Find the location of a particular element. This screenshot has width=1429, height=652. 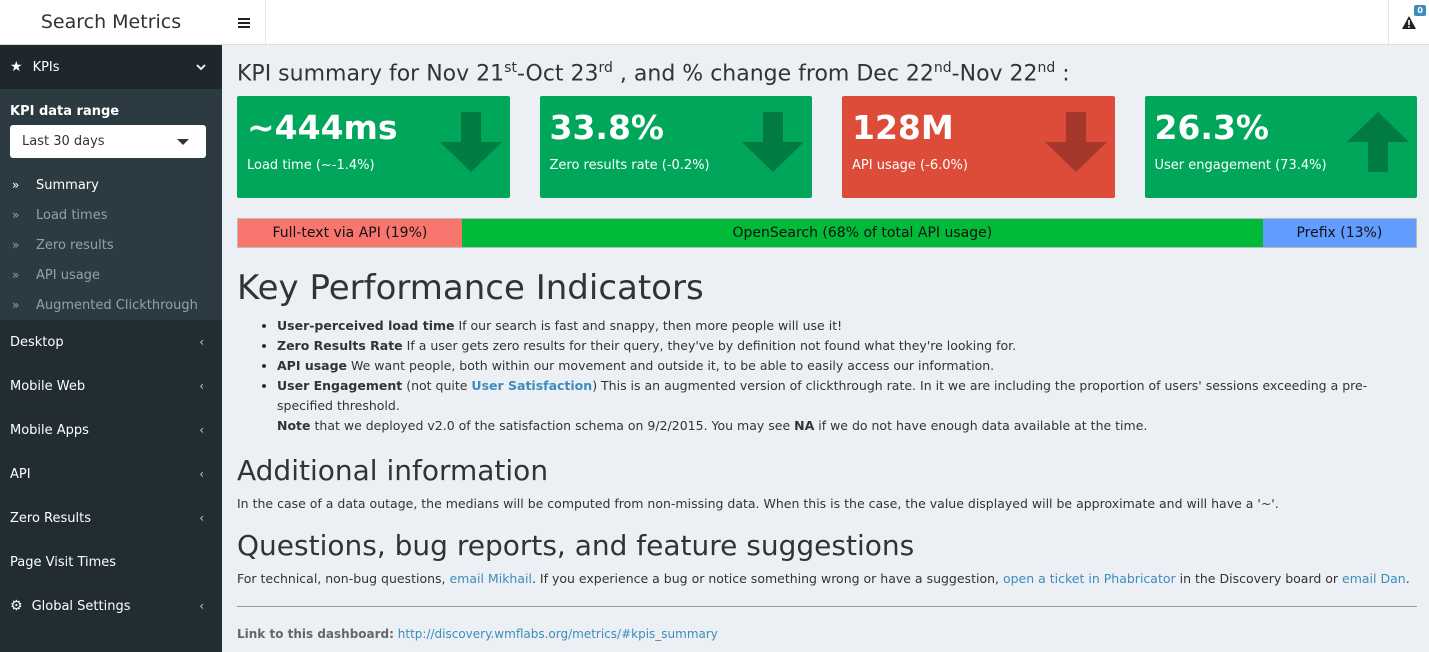

sidebar-item-mobile-apps: Mobile Apps ‹ is located at coordinates (111, 430).